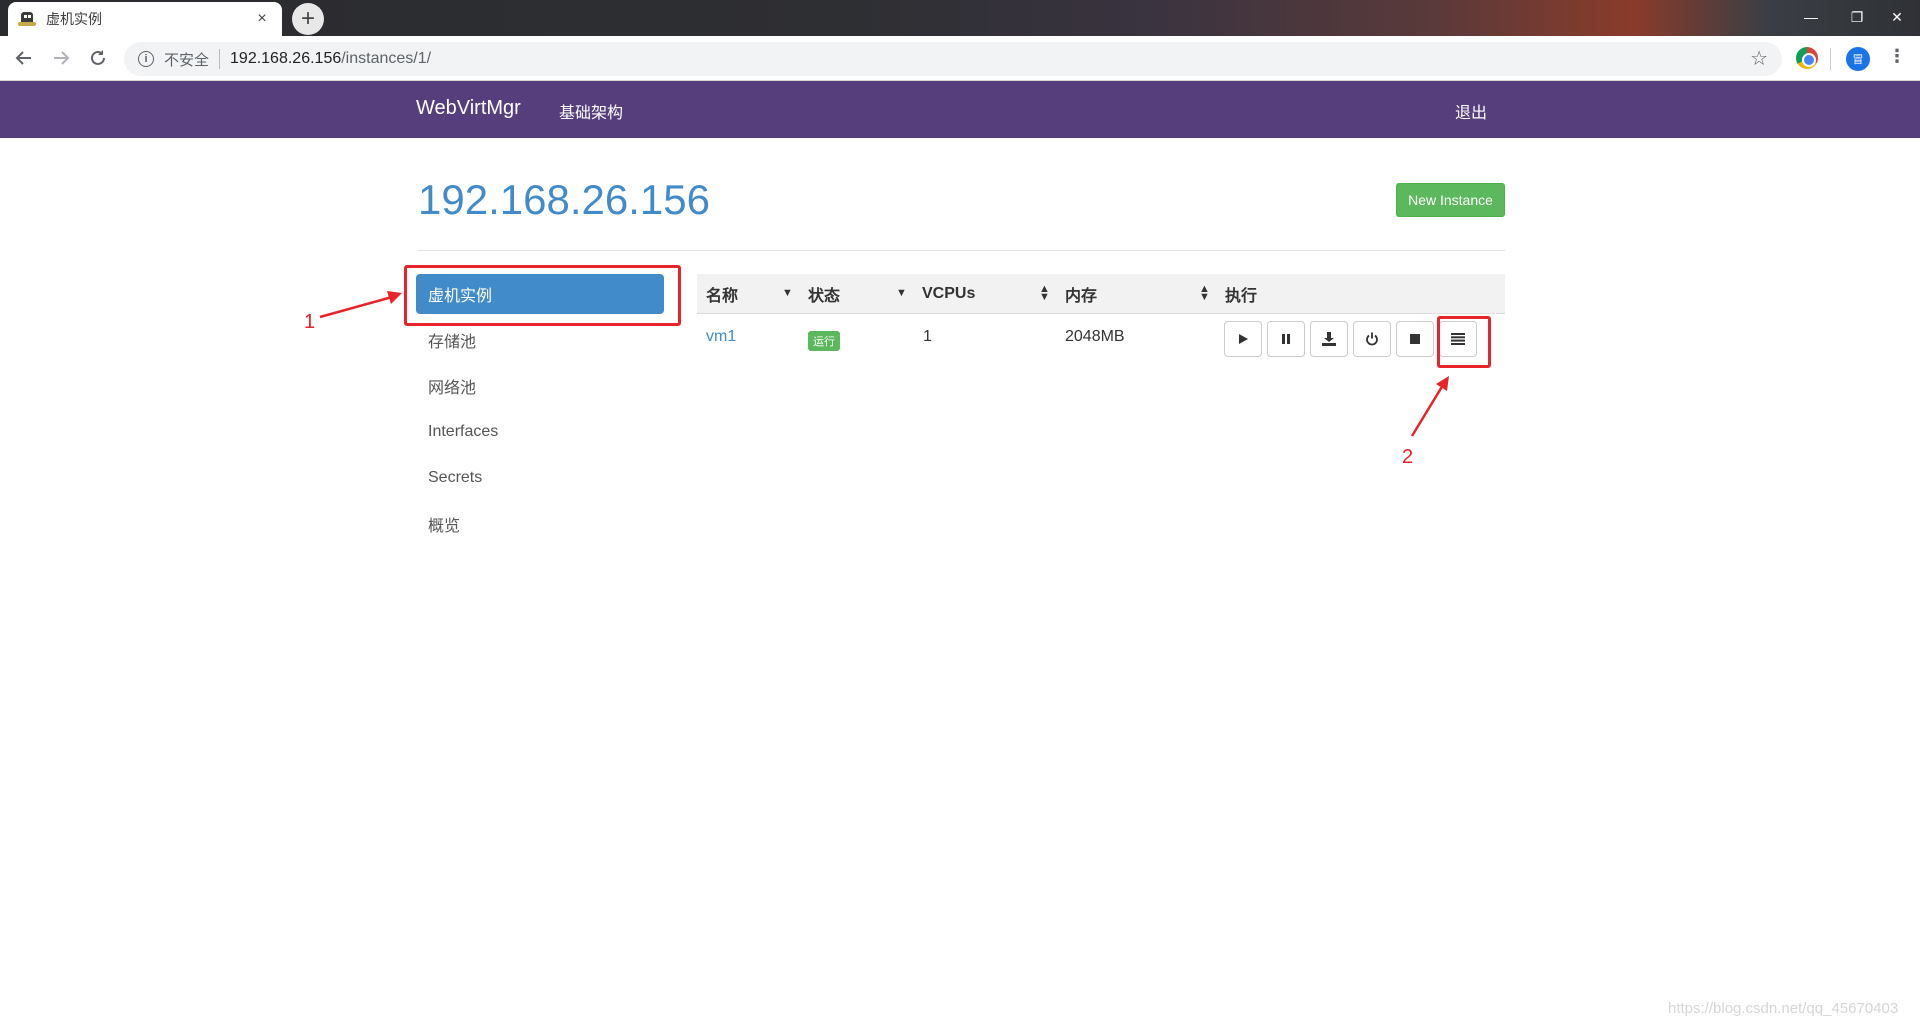 Image resolution: width=1920 pixels, height=1027 pixels. I want to click on watermark-text: https://blog.csdn.net/qq_45670403, so click(1783, 1008).